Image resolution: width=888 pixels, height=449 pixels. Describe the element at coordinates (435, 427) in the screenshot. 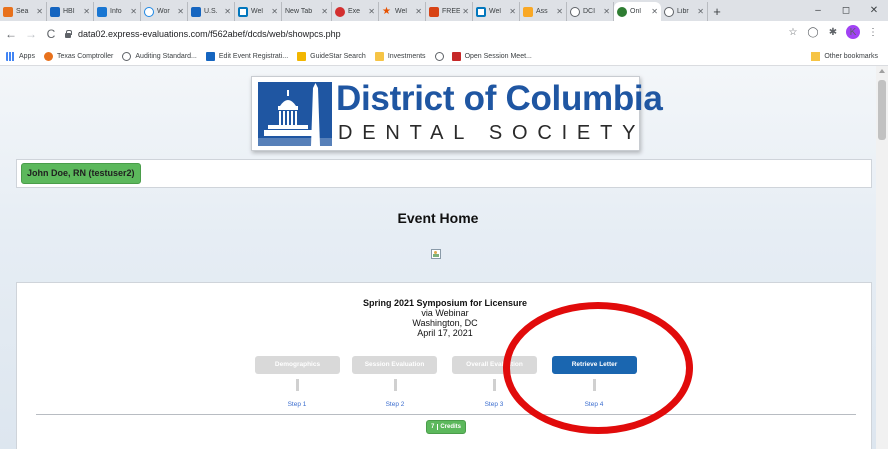

I see `credits-value: 7` at that location.